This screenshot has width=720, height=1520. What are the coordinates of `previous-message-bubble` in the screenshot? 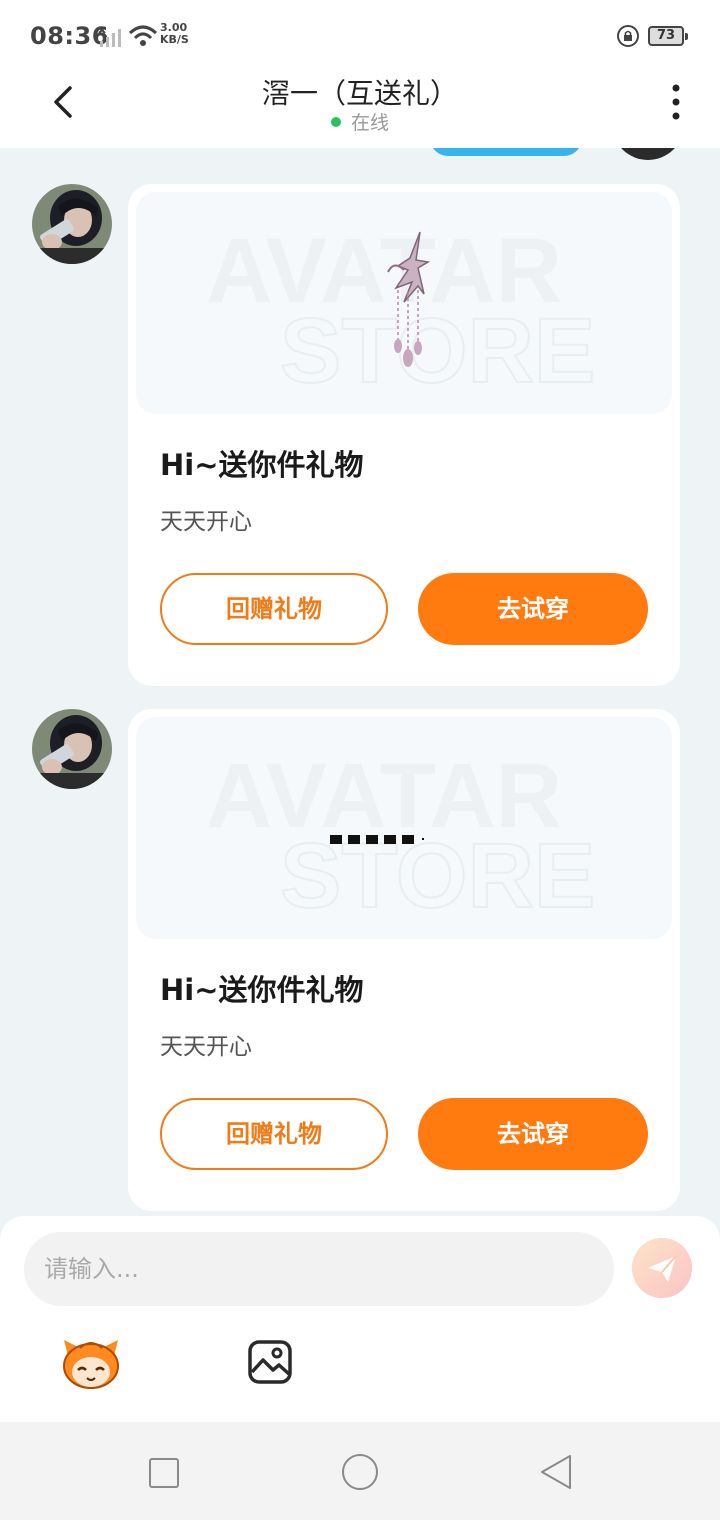 It's located at (506, 152).